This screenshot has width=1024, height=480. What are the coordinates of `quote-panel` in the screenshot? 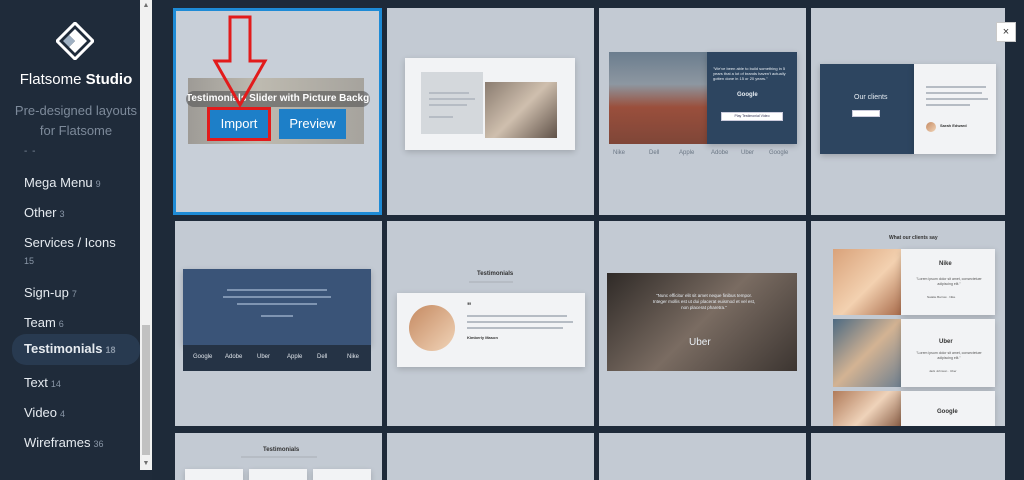 It's located at (452, 103).